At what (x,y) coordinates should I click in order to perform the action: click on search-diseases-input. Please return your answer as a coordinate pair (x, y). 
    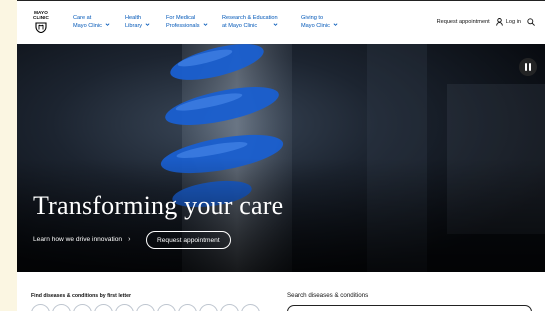
    Looking at the image, I should click on (409, 308).